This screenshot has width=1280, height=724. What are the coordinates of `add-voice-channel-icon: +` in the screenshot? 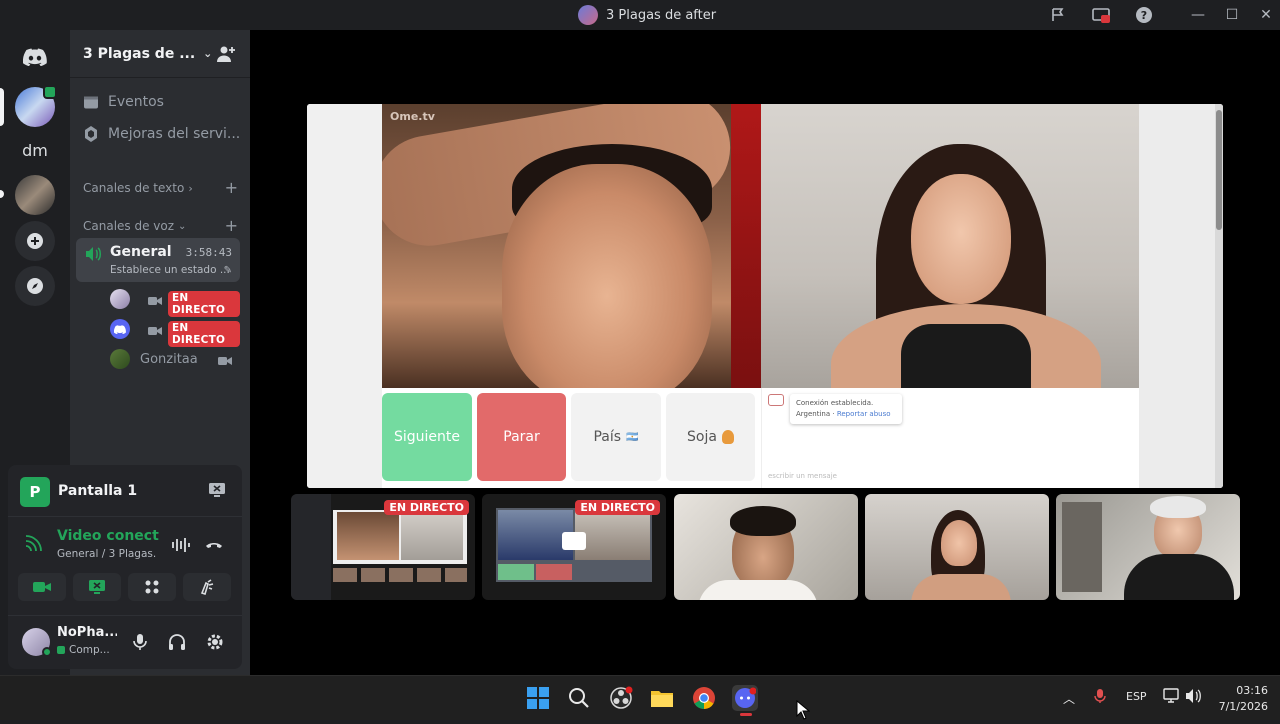 It's located at (231, 225).